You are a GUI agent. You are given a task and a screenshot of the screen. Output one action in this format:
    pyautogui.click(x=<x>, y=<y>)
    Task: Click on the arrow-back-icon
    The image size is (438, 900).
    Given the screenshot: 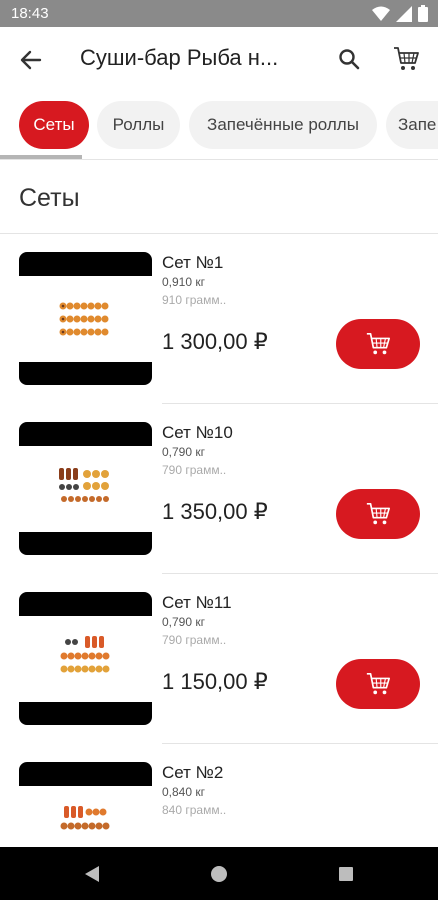 What is the action you would take?
    pyautogui.click(x=31, y=60)
    